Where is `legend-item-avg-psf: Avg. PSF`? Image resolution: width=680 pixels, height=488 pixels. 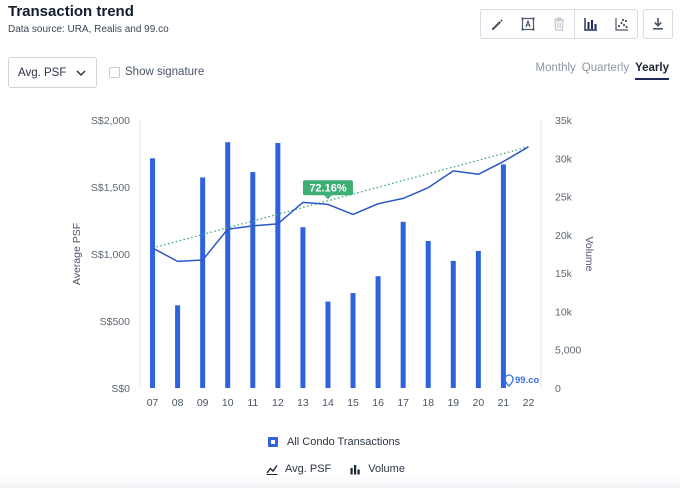
legend-item-avg-psf: Avg. PSF is located at coordinates (298, 469).